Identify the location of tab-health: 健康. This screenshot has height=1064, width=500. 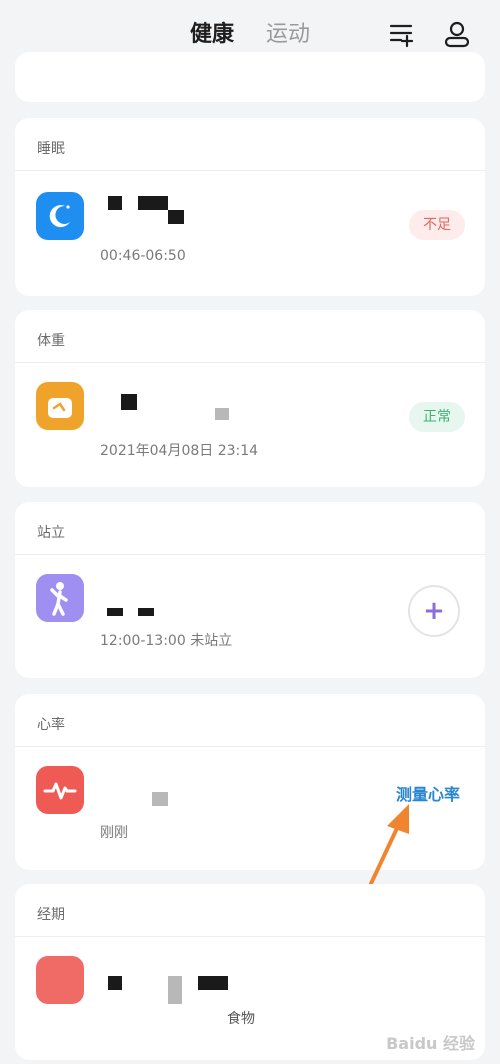
(212, 35).